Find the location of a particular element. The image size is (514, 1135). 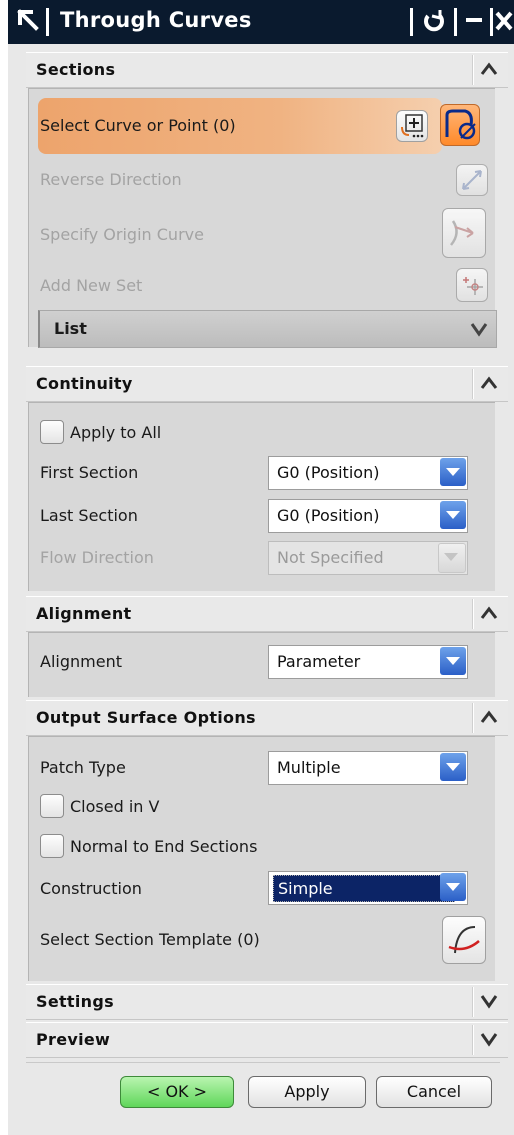

normal-end-label: Normal to End Sections is located at coordinates (164, 846).